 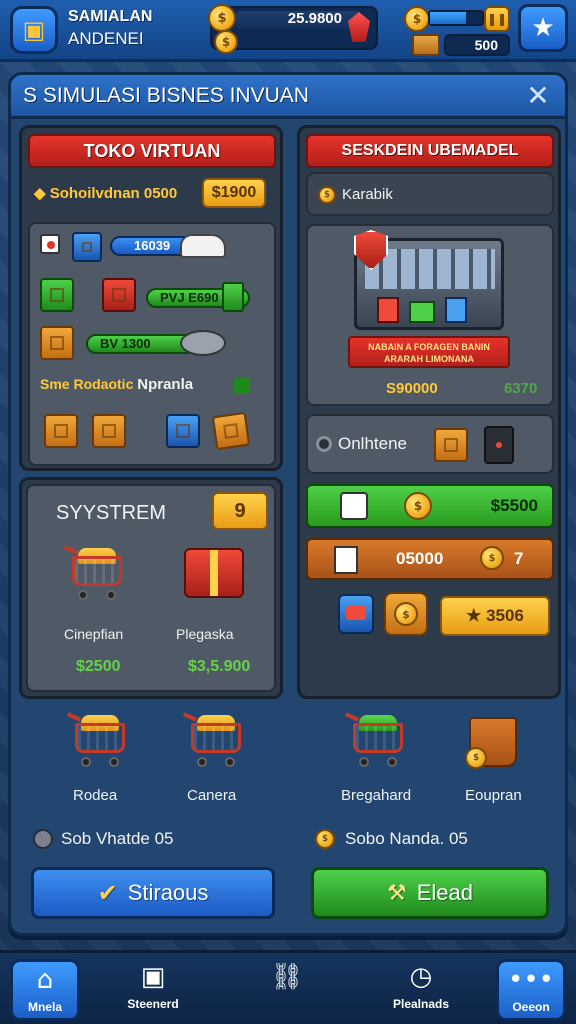 I want to click on package-icon, so click(x=451, y=445).